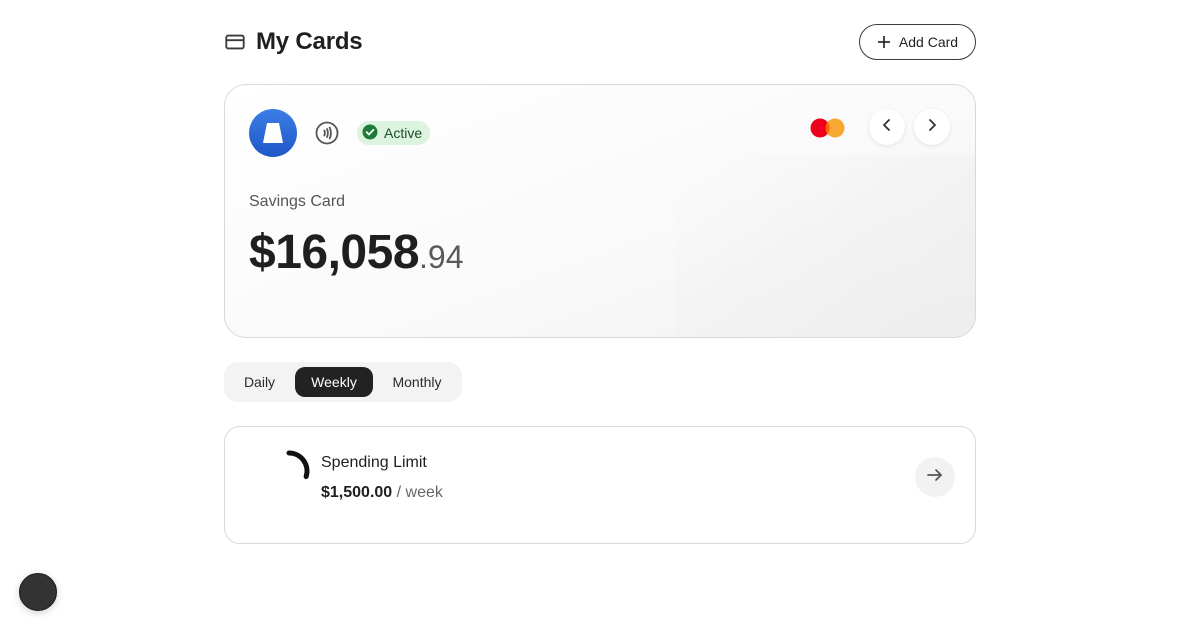 Image resolution: width=1200 pixels, height=630 pixels. Describe the element at coordinates (38, 592) in the screenshot. I see `avatar-icon` at that location.